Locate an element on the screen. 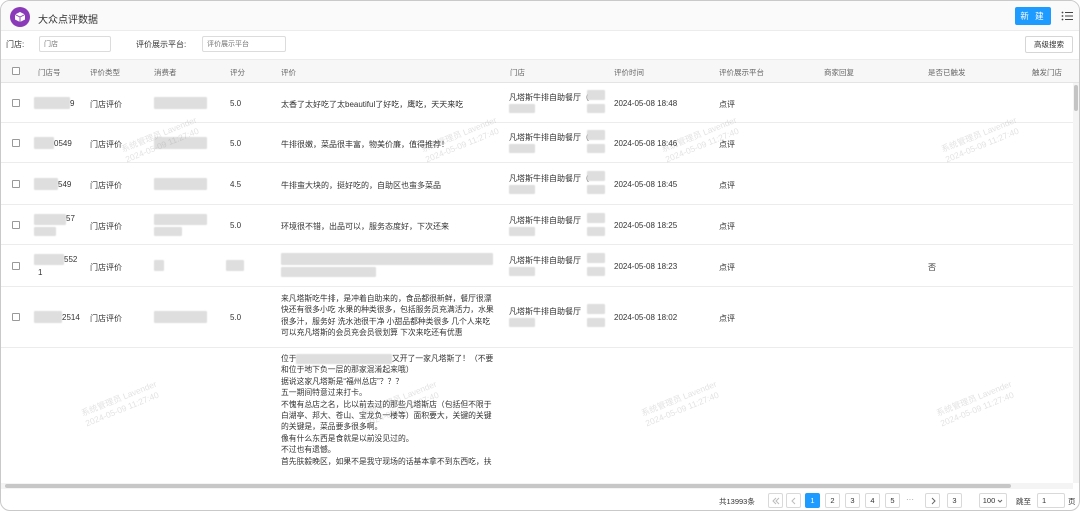  store-filter-label: 门店: is located at coordinates (15, 44).